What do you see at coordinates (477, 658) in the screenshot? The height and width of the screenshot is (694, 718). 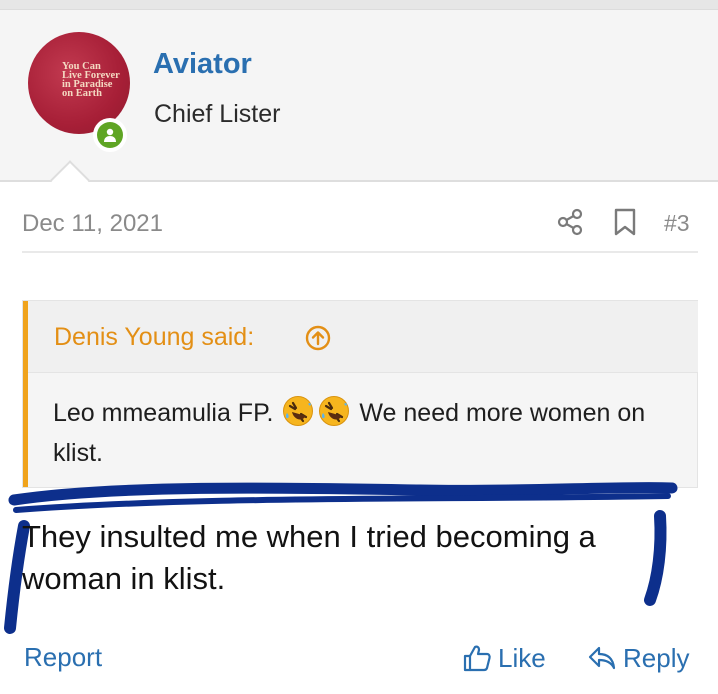 I see `thumbs-up-icon` at bounding box center [477, 658].